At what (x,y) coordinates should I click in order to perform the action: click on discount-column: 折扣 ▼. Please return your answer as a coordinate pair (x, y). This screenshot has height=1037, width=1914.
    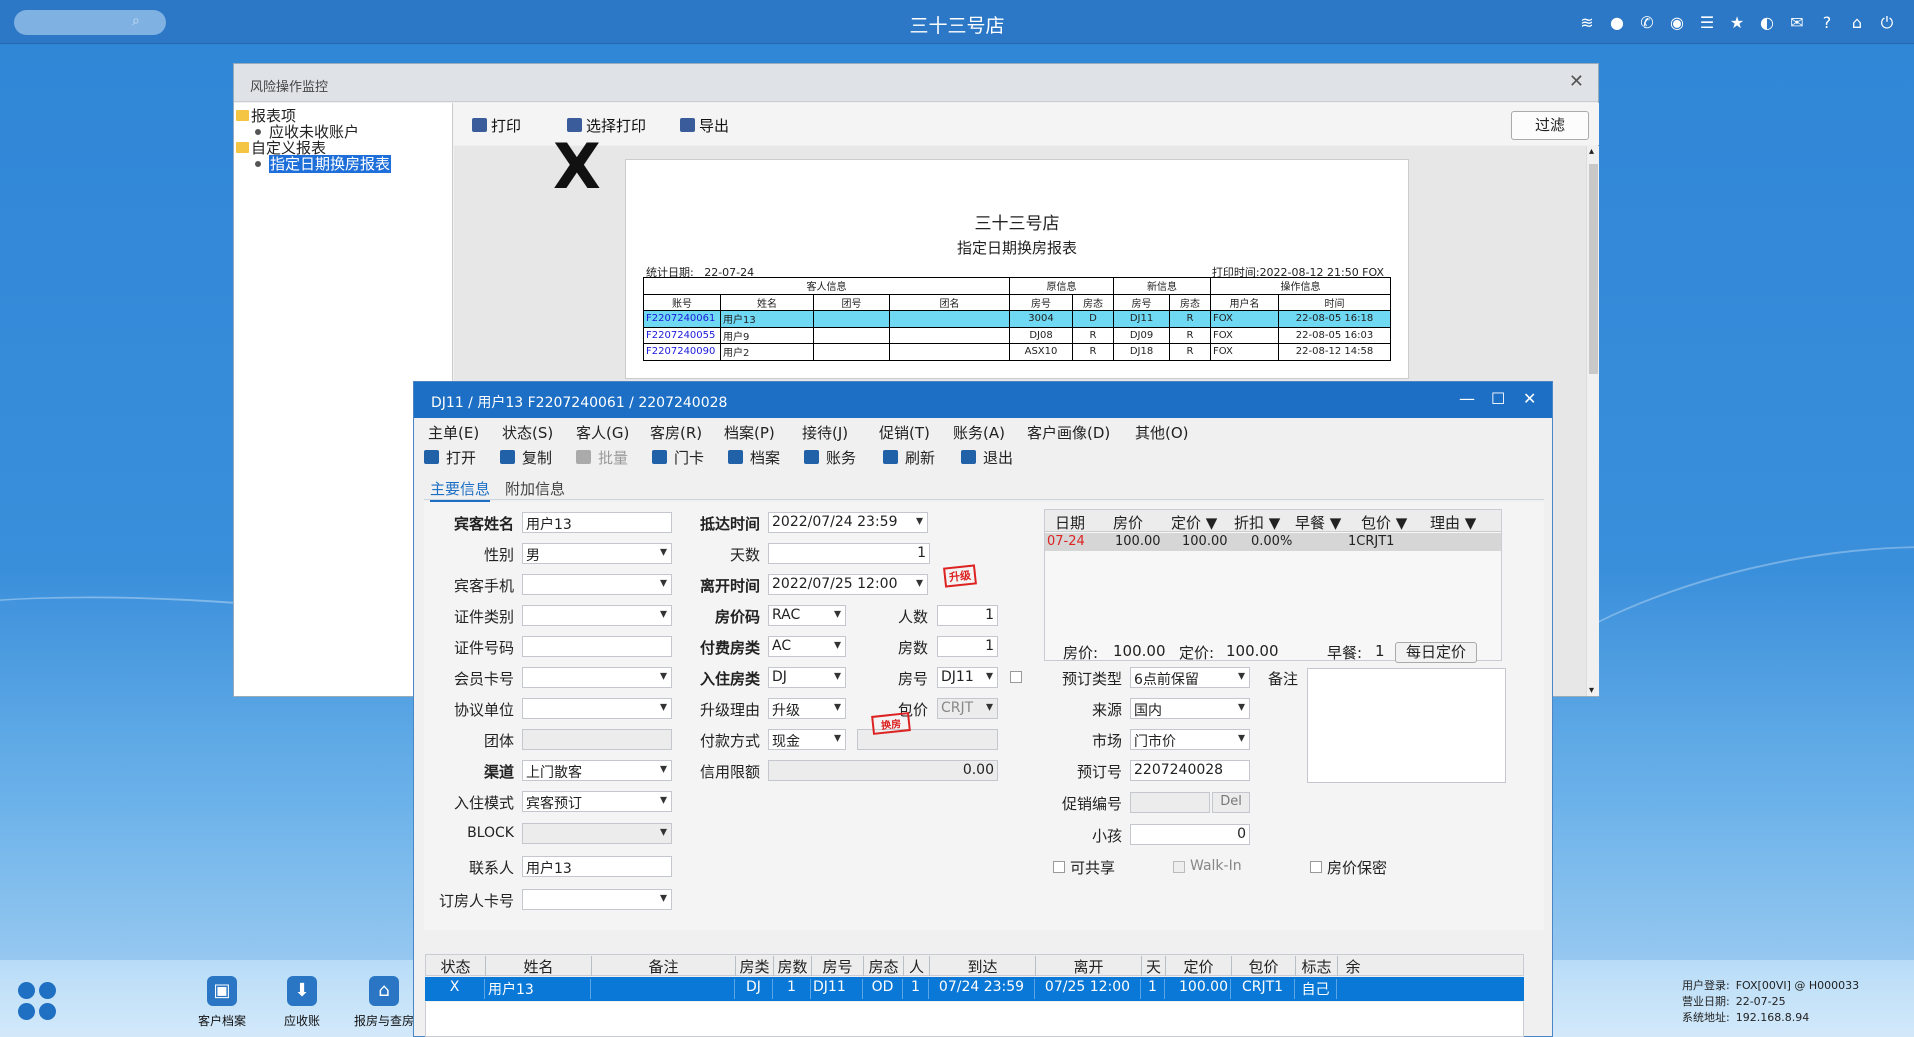
    Looking at the image, I should click on (1257, 522).